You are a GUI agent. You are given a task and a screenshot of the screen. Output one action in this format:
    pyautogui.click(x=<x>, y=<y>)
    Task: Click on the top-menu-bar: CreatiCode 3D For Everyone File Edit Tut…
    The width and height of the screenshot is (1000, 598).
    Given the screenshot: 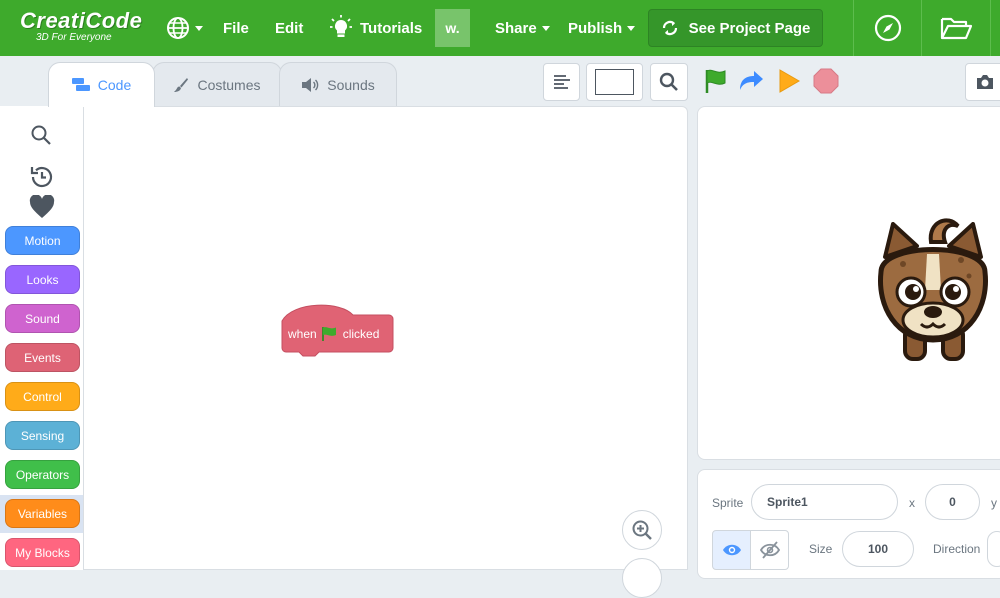 What is the action you would take?
    pyautogui.click(x=500, y=28)
    